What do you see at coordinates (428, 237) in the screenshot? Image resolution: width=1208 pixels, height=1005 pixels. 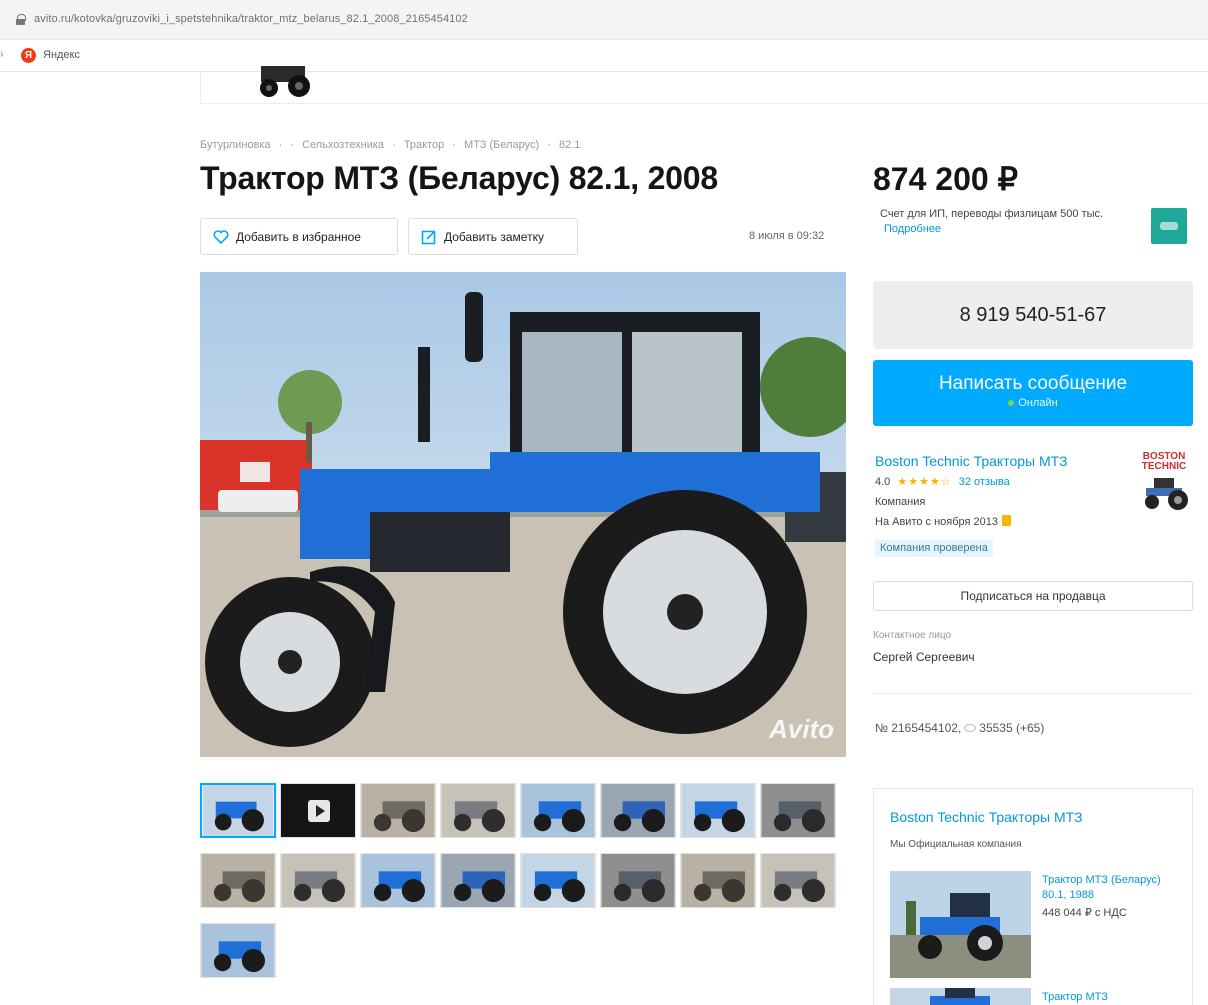 I see `note-icon` at bounding box center [428, 237].